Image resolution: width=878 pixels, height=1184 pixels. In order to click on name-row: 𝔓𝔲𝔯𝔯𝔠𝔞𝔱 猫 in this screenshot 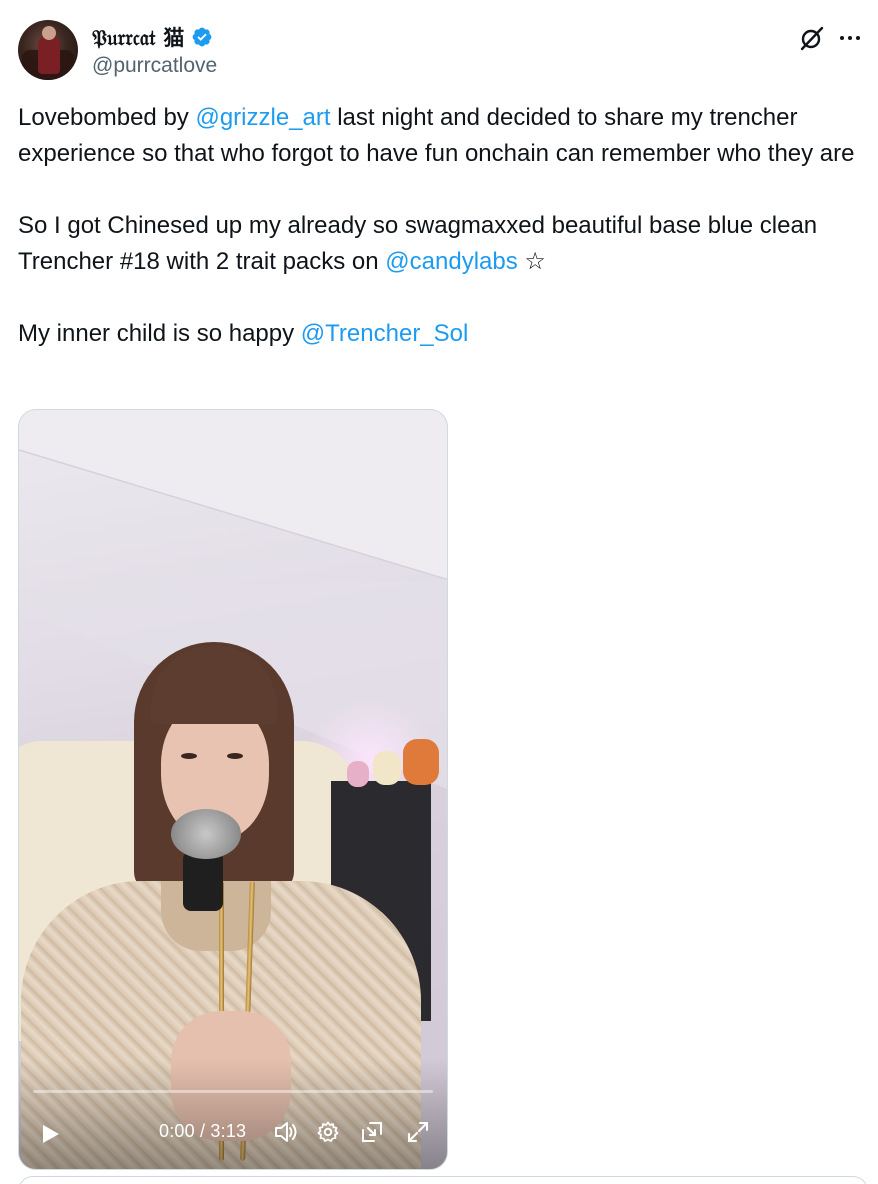, I will do `click(152, 37)`.